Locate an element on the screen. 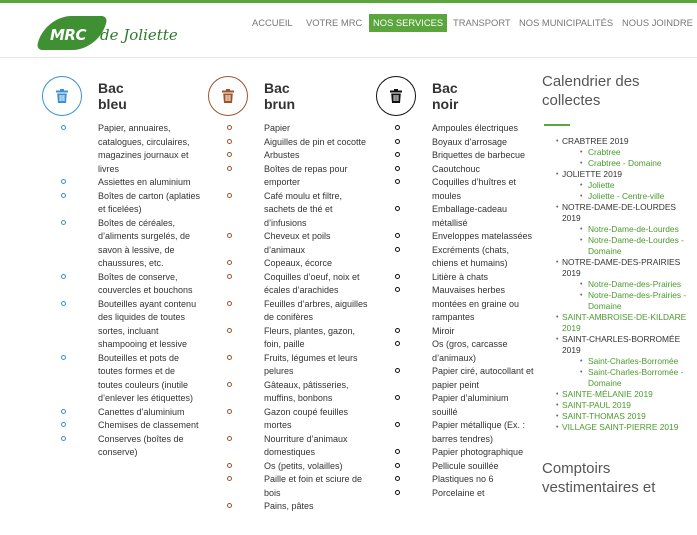 Image resolution: width=697 pixels, height=535 pixels. tree-item: VILLAGE SAINT-PIERRE 2019 is located at coordinates (617, 427).